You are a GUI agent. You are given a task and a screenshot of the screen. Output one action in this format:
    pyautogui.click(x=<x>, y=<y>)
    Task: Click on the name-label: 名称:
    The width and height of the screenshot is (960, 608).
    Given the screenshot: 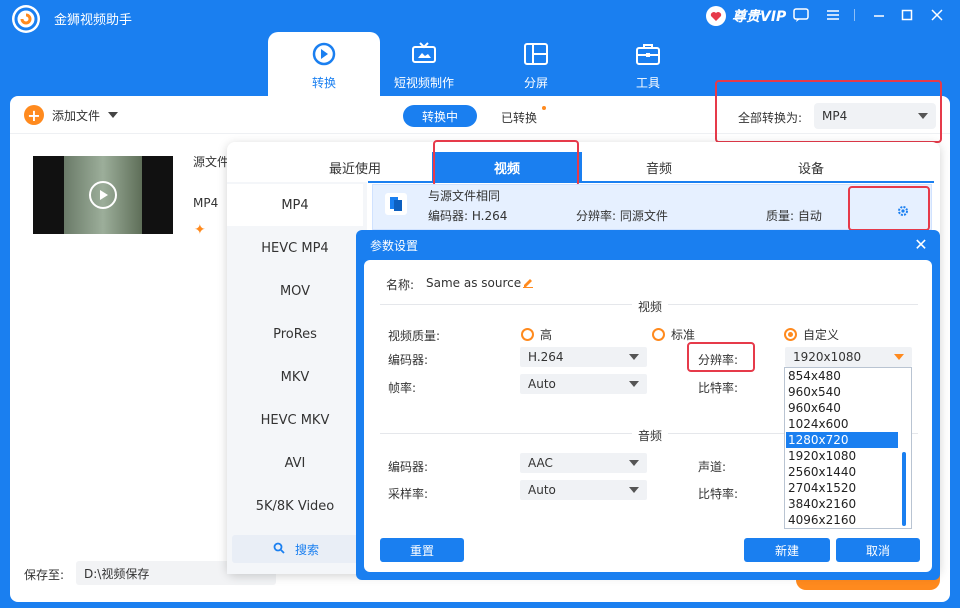 What is the action you would take?
    pyautogui.click(x=400, y=285)
    